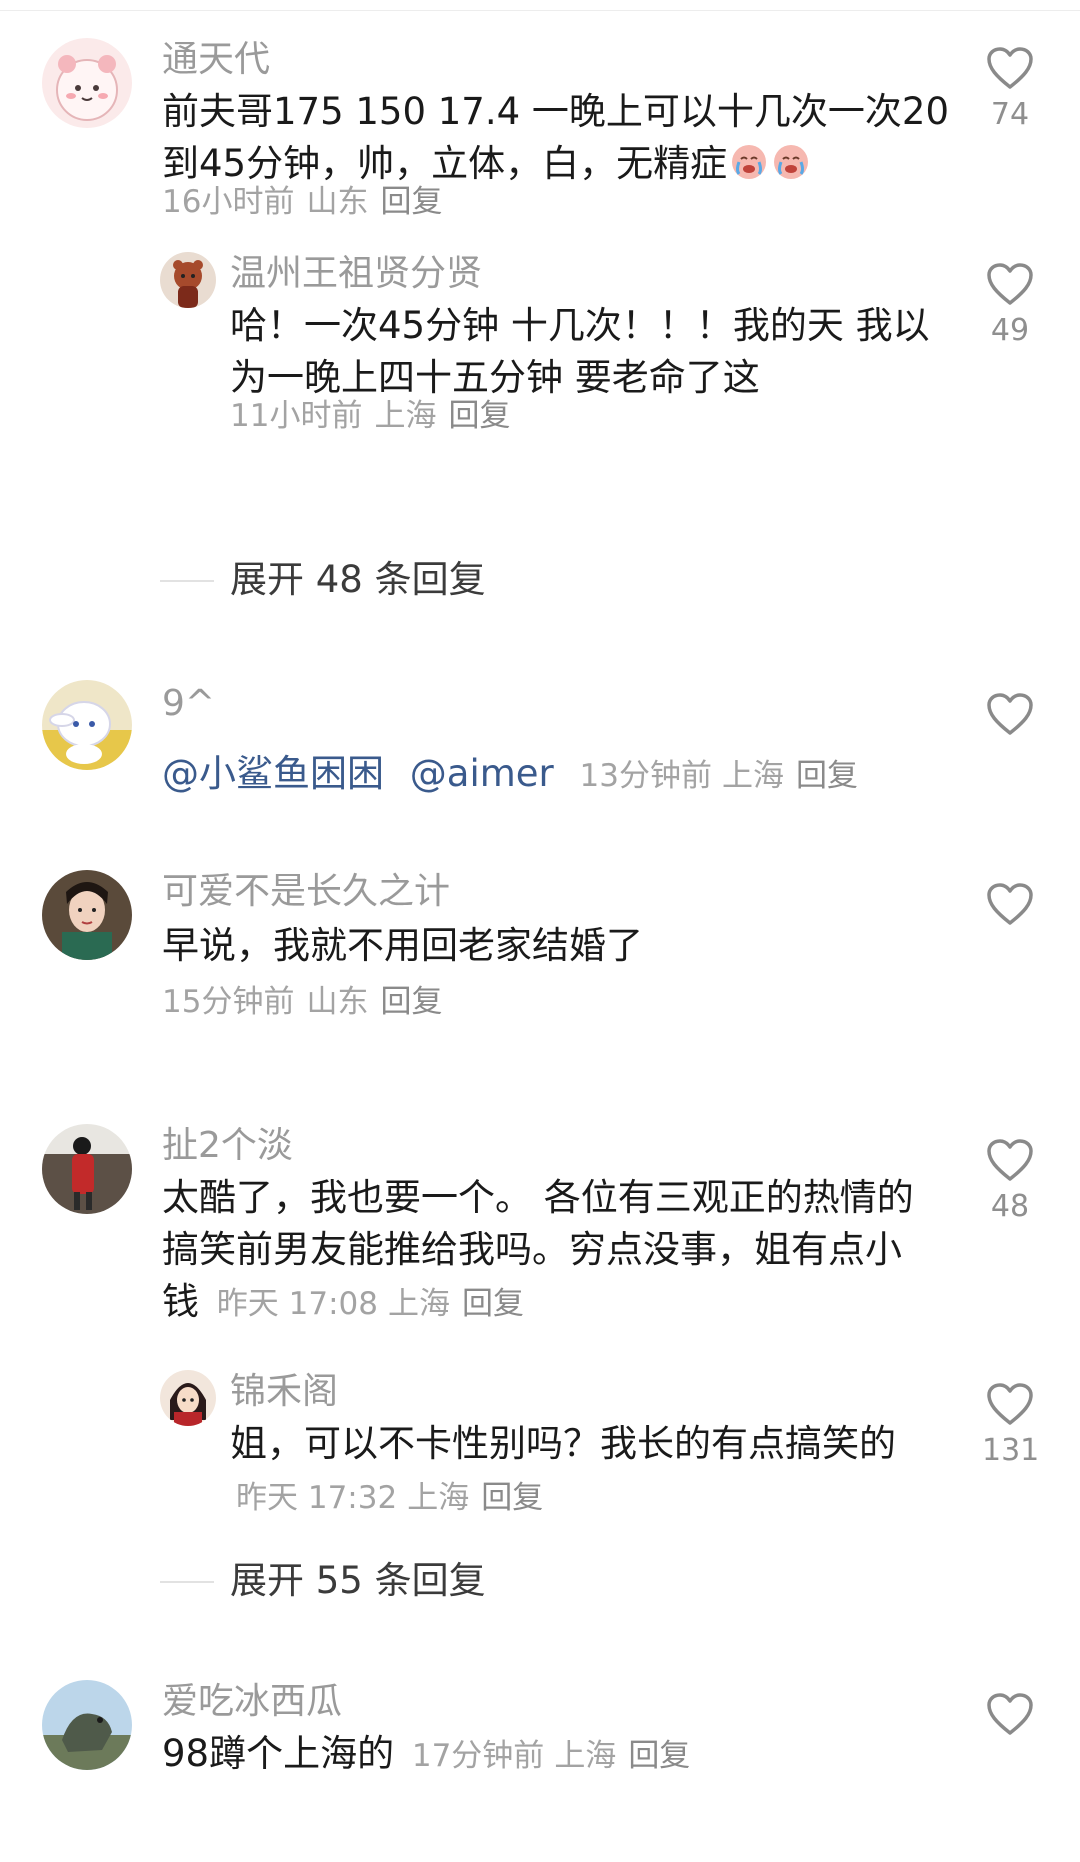 This screenshot has height=1862, width=1080. I want to click on username: 可爱不是长久之计, so click(306, 892).